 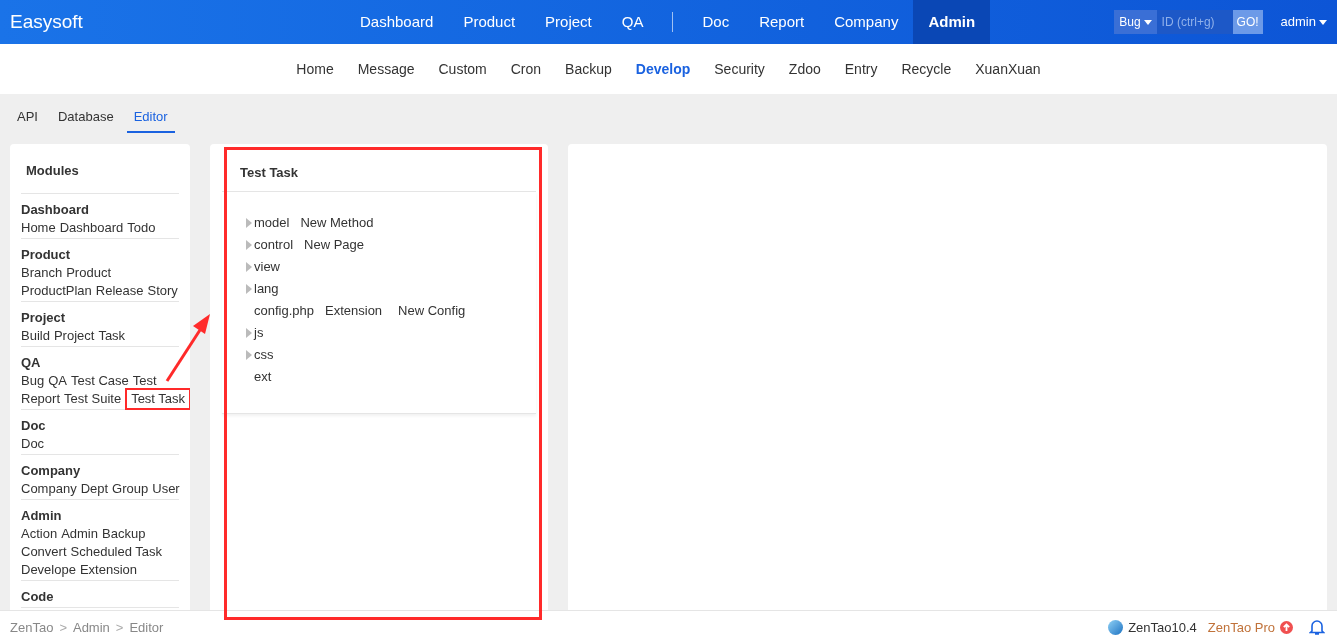 I want to click on user-menu: admin, so click(x=1303, y=22).